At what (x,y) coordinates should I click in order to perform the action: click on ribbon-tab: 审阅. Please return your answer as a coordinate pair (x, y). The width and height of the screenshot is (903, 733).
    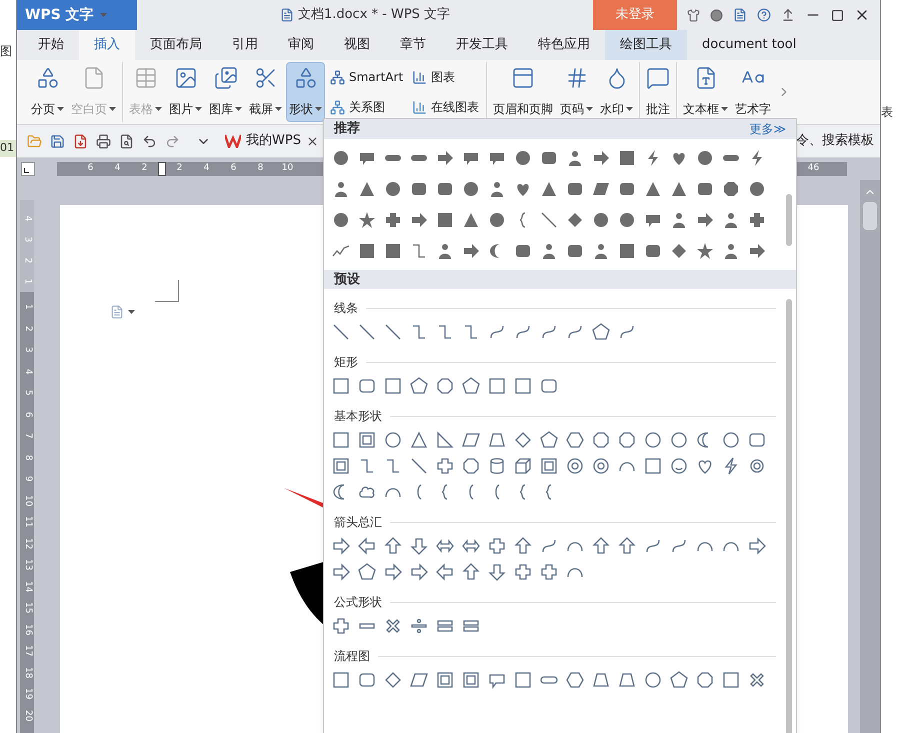
    Looking at the image, I should click on (301, 45).